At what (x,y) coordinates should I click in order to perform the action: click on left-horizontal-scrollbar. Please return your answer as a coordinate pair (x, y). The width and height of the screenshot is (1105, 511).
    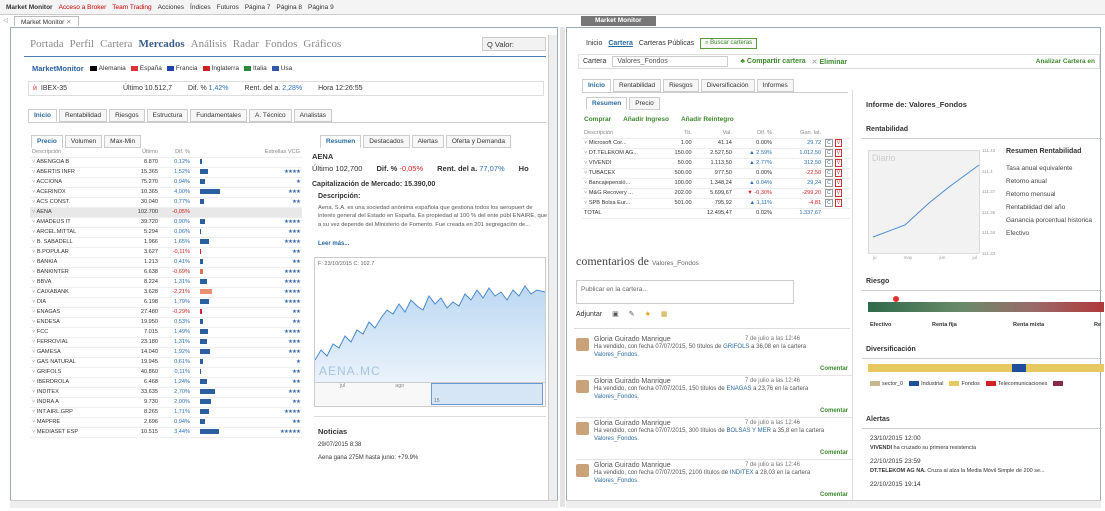
    Looking at the image, I should click on (284, 504).